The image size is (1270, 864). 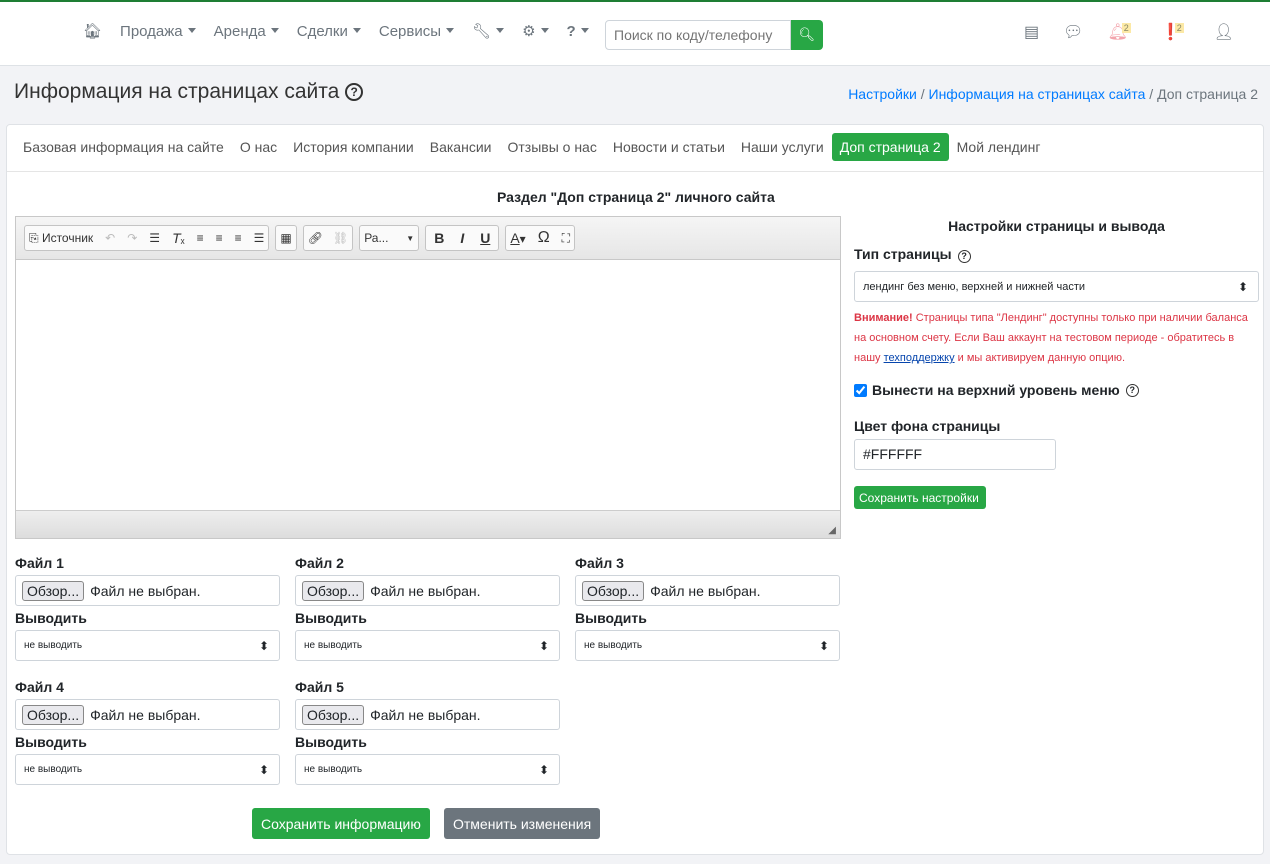 I want to click on table-icon: ▦, so click(x=285, y=238).